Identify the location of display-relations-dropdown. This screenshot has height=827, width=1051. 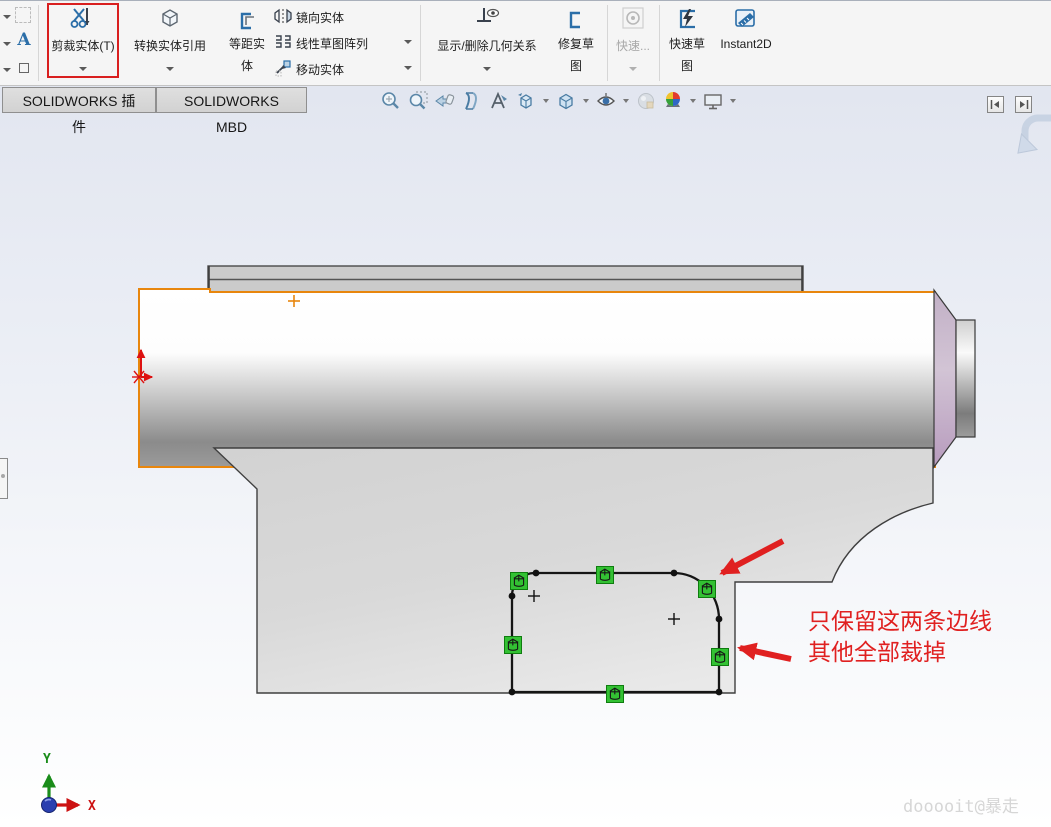
(487, 69).